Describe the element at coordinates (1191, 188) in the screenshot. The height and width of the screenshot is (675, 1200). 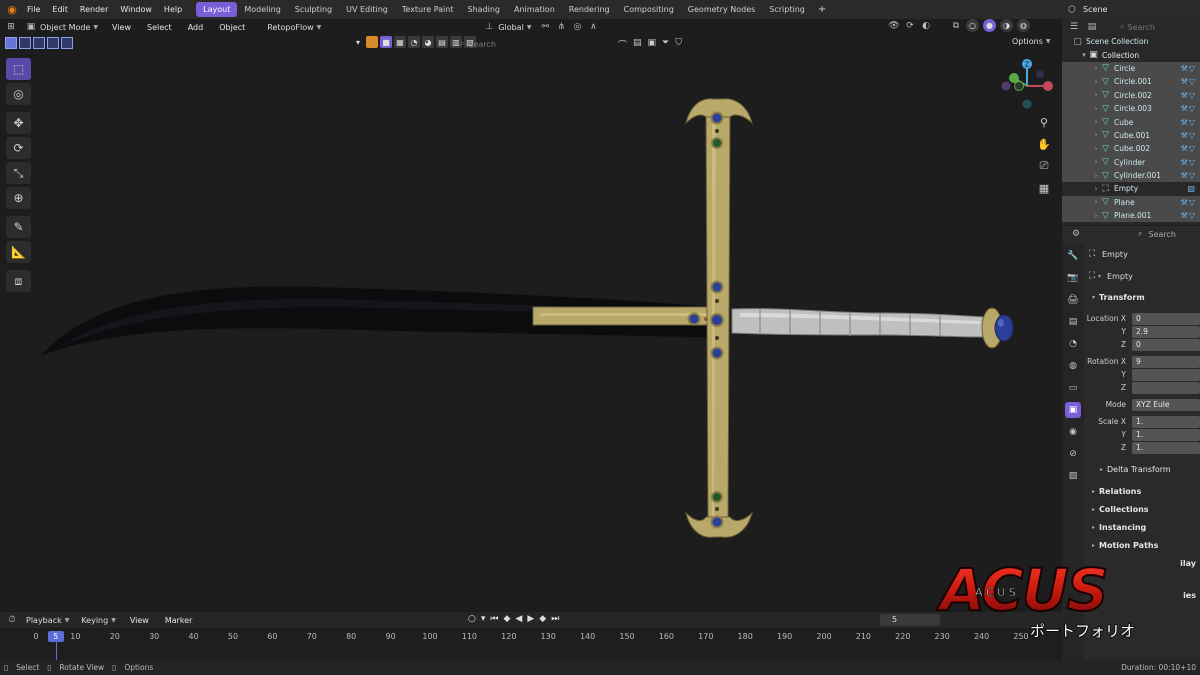
I see `empty-data-icon: ▧` at that location.